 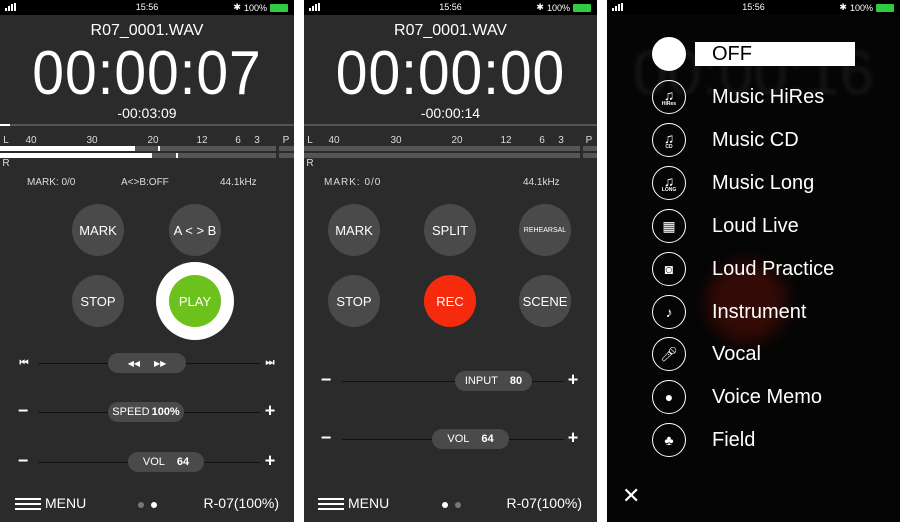 I want to click on scene-icon-sublabel: LONG, so click(x=669, y=189).